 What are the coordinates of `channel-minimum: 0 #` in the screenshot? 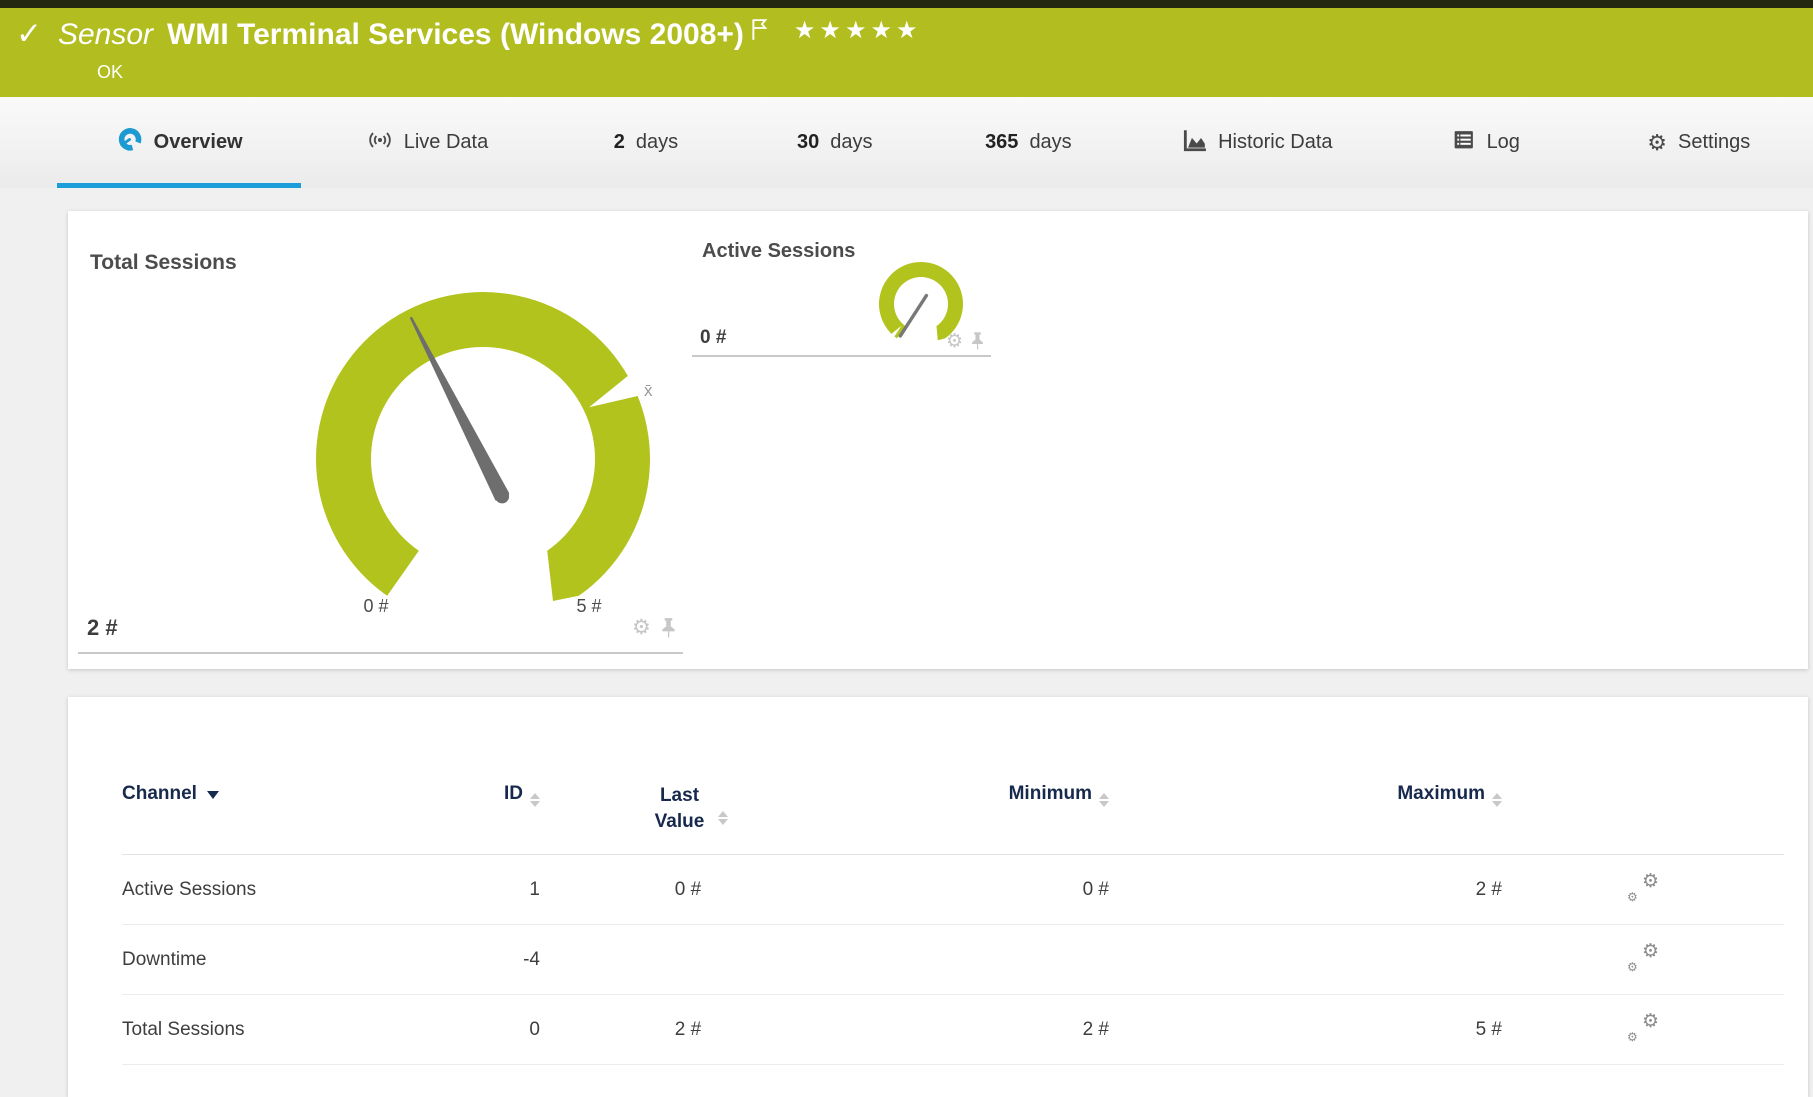 It's located at (1095, 889).